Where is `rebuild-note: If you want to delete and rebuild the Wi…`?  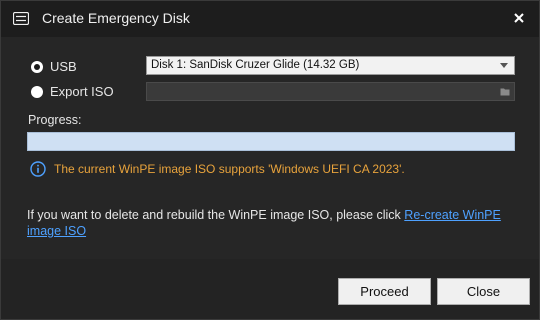 rebuild-note: If you want to delete and rebuild the Wi… is located at coordinates (267, 223).